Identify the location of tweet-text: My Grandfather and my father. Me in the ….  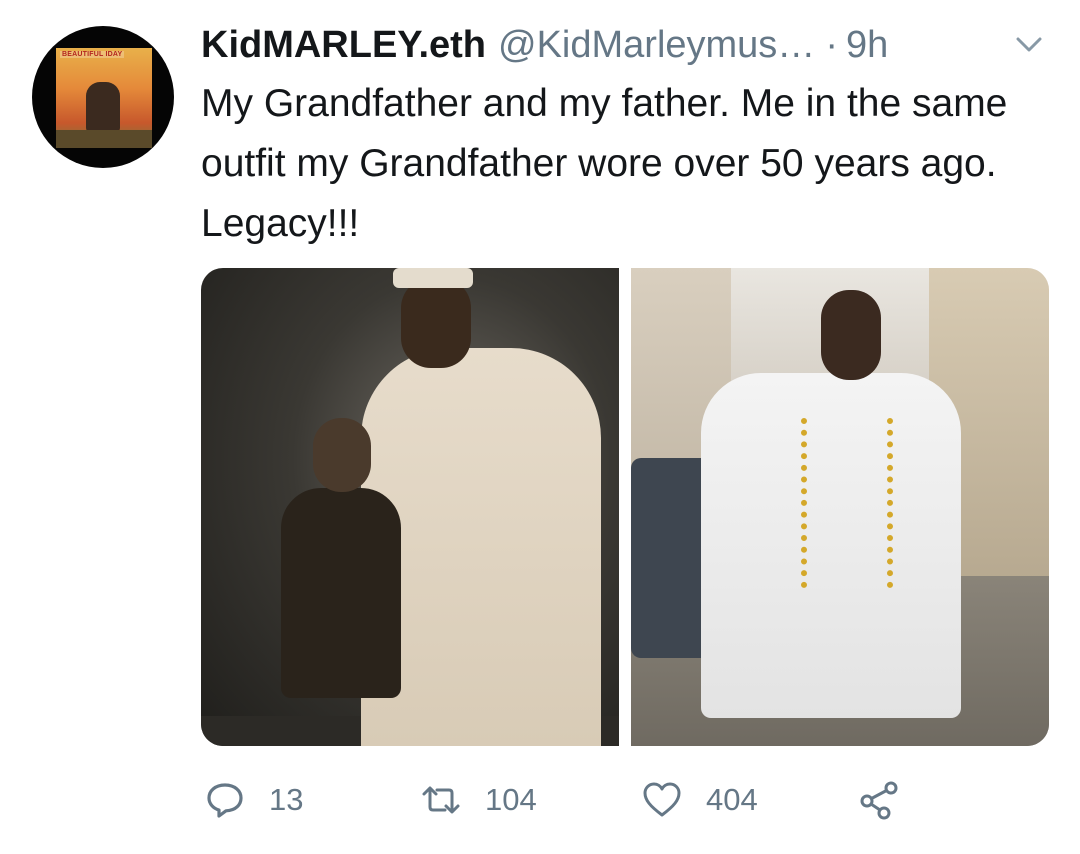
(604, 163).